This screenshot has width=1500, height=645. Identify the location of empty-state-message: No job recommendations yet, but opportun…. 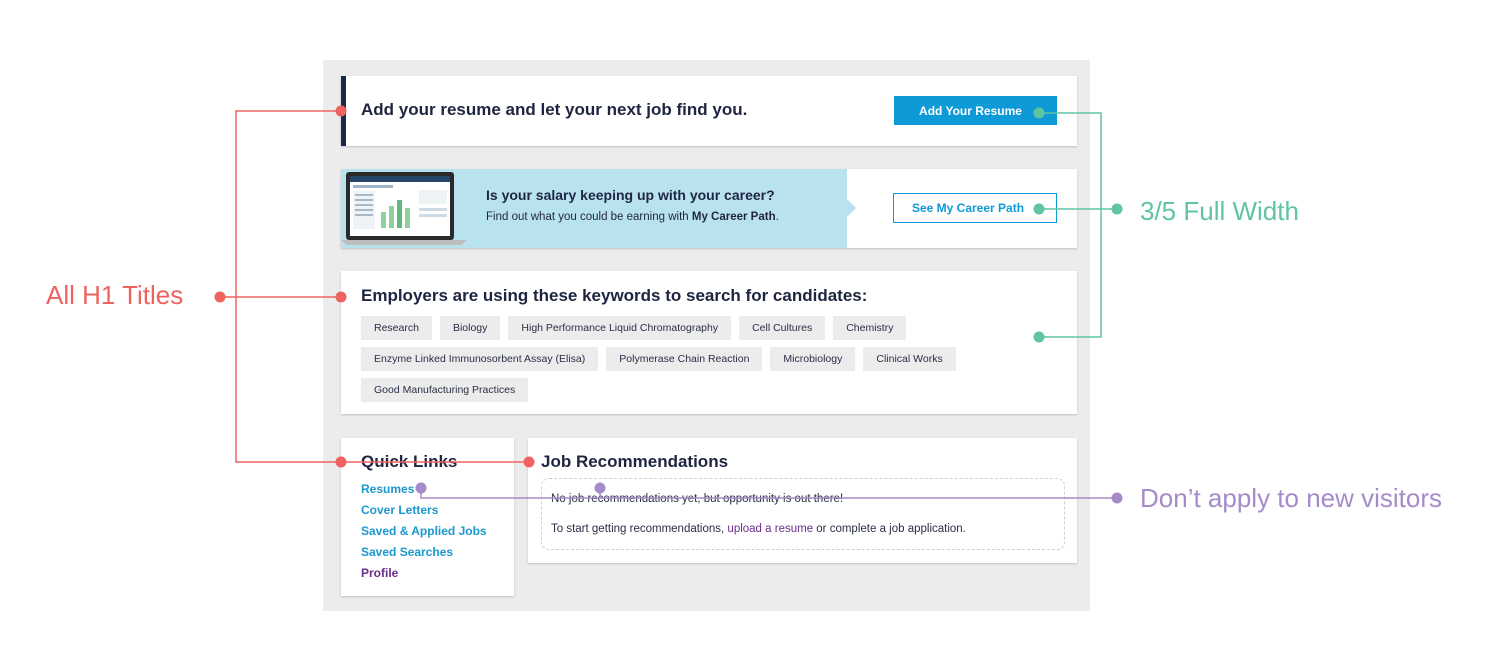
(697, 499).